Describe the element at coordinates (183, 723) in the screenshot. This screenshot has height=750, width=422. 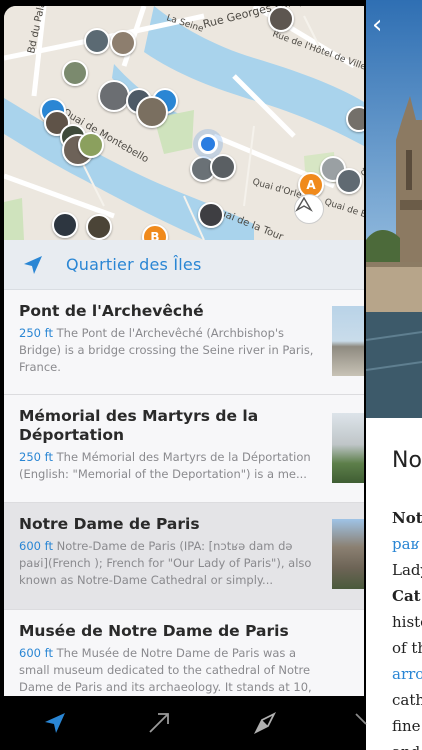
I see `tab-bar` at that location.